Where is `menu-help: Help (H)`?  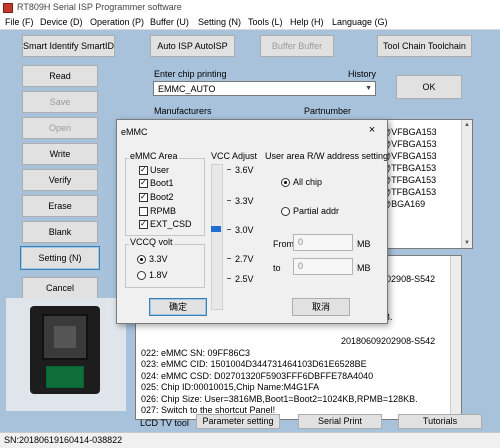 menu-help: Help (H) is located at coordinates (307, 22).